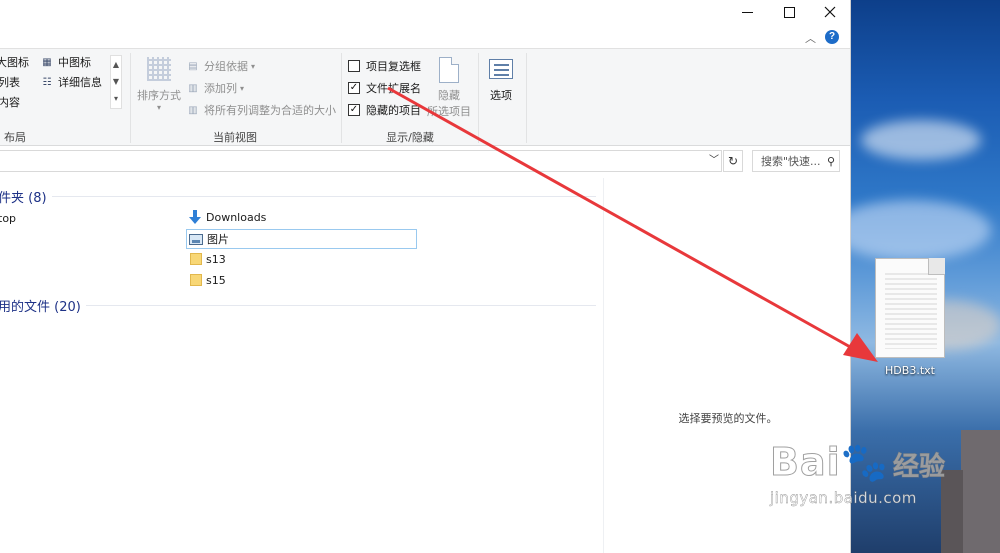 The image size is (1000, 553). I want to click on add-columns-dropdown-icon: ▾, so click(242, 88).